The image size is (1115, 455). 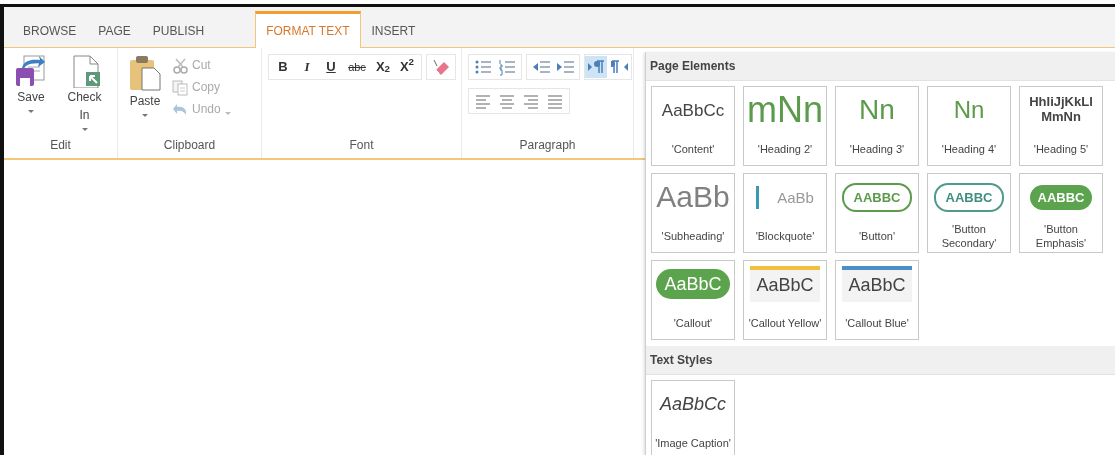 I want to click on justify-icon, so click(x=555, y=101).